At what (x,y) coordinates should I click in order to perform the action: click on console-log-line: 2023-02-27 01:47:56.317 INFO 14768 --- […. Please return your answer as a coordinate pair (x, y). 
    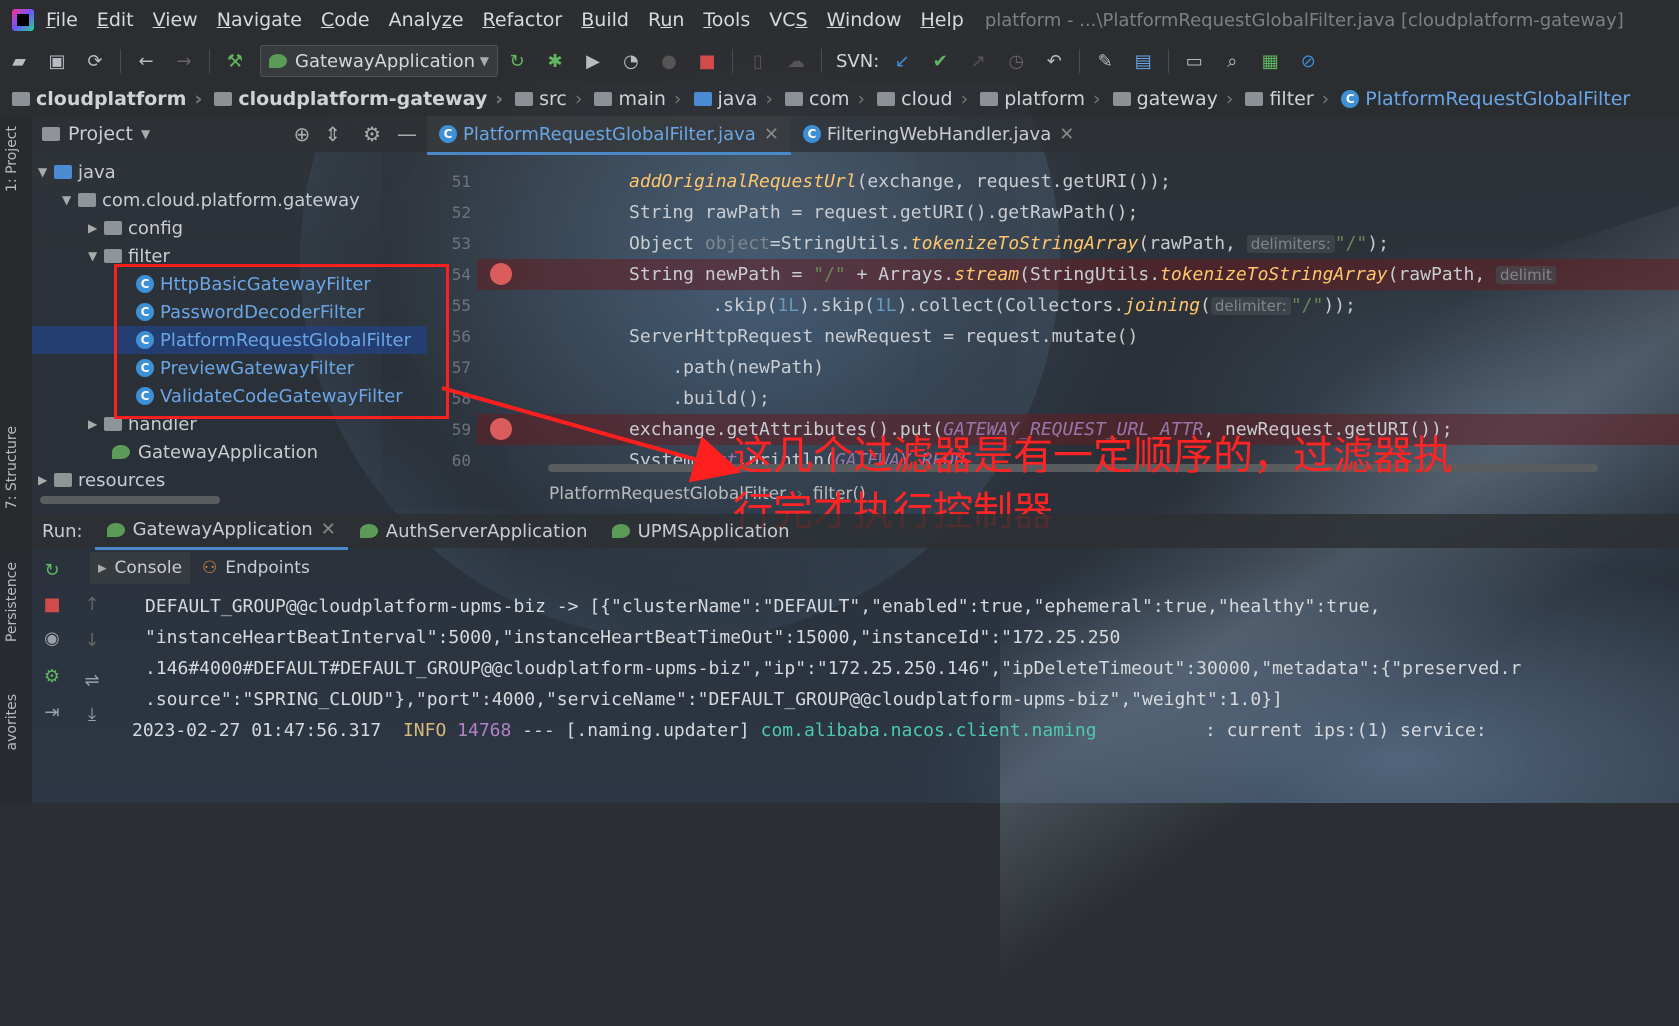
    Looking at the image, I should click on (809, 730).